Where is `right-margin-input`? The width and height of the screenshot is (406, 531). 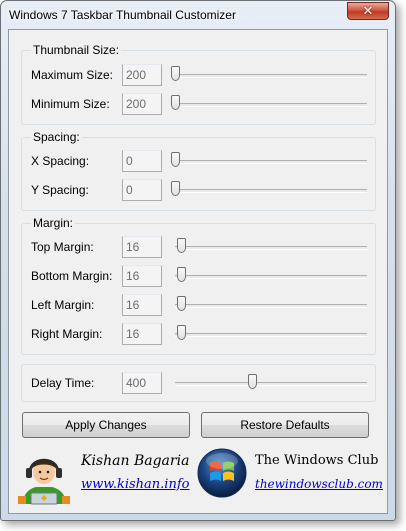
right-margin-input is located at coordinates (142, 334).